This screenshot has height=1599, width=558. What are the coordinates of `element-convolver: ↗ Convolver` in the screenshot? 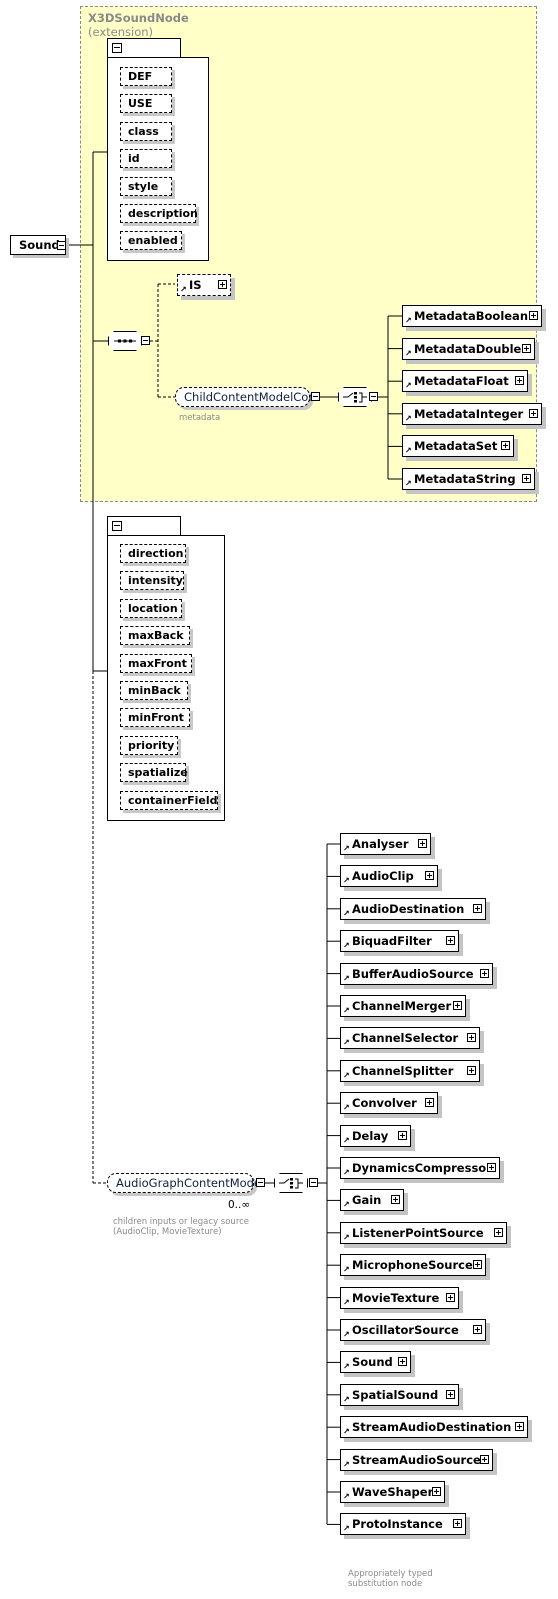 It's located at (389, 1103).